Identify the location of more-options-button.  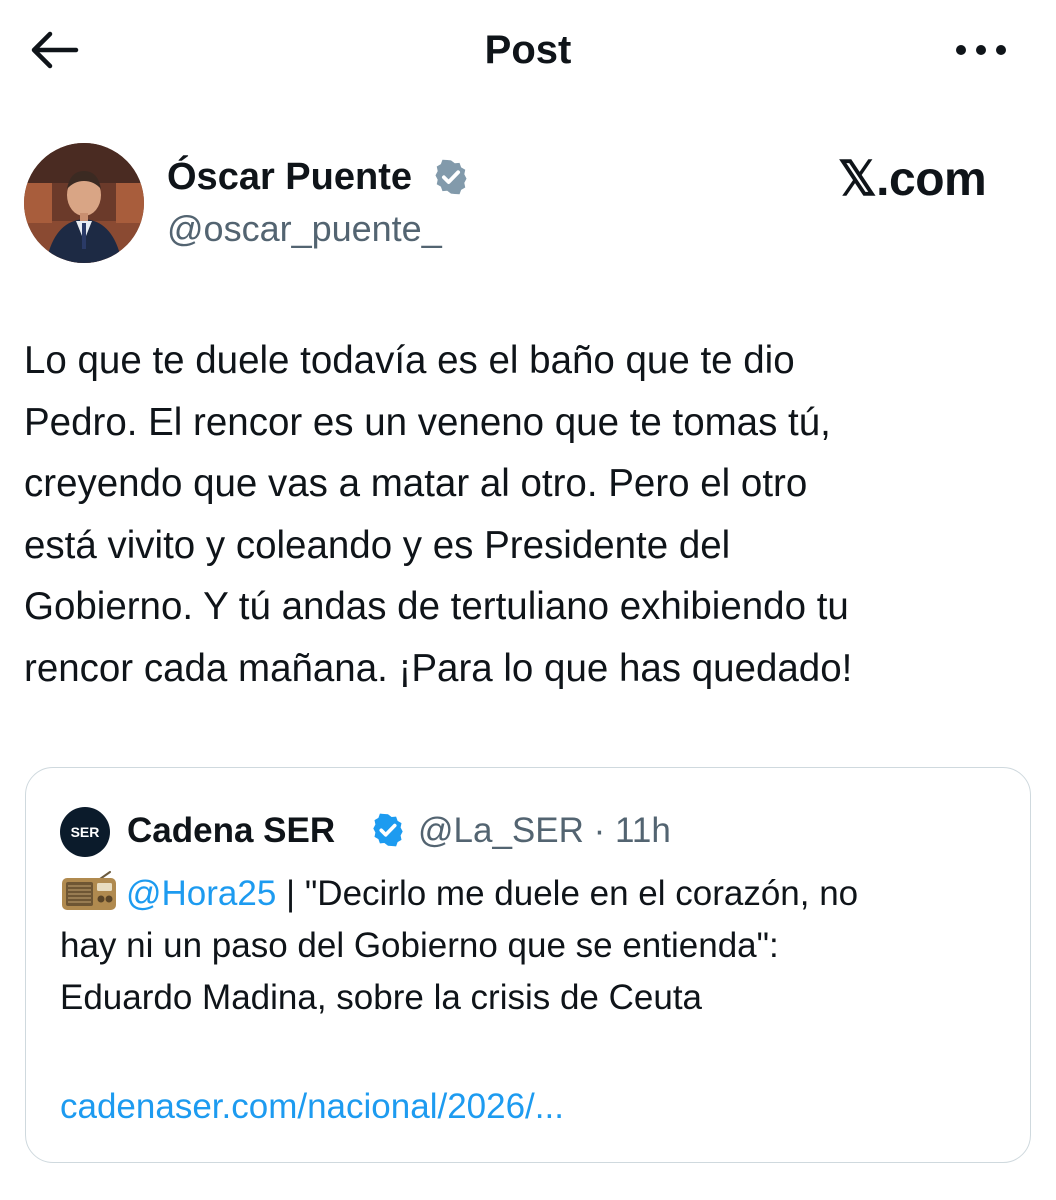
(981, 50).